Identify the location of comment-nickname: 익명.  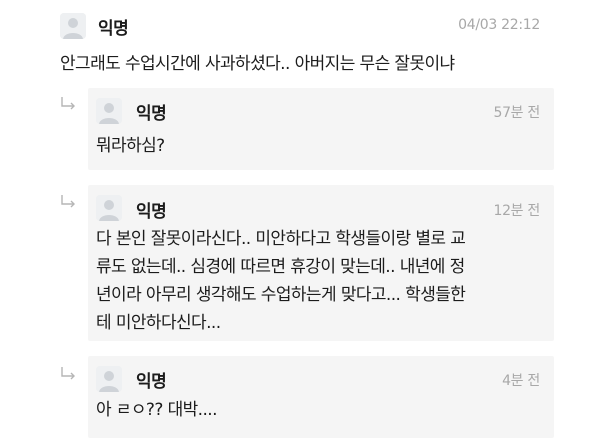
(113, 26).